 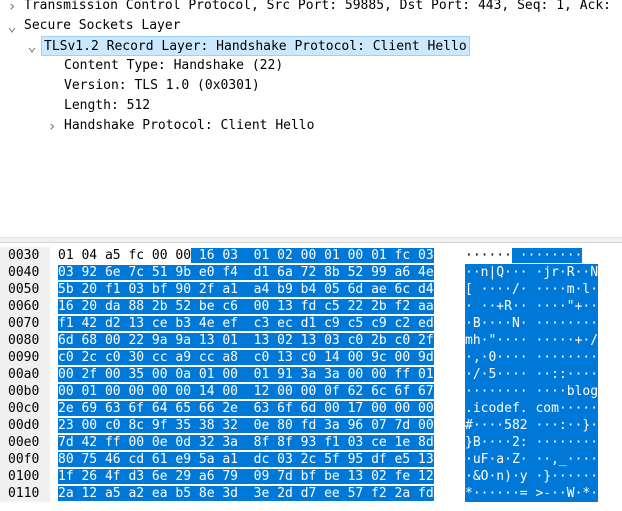 What do you see at coordinates (25, 408) in the screenshot?
I see `hex-offset: 00c0` at bounding box center [25, 408].